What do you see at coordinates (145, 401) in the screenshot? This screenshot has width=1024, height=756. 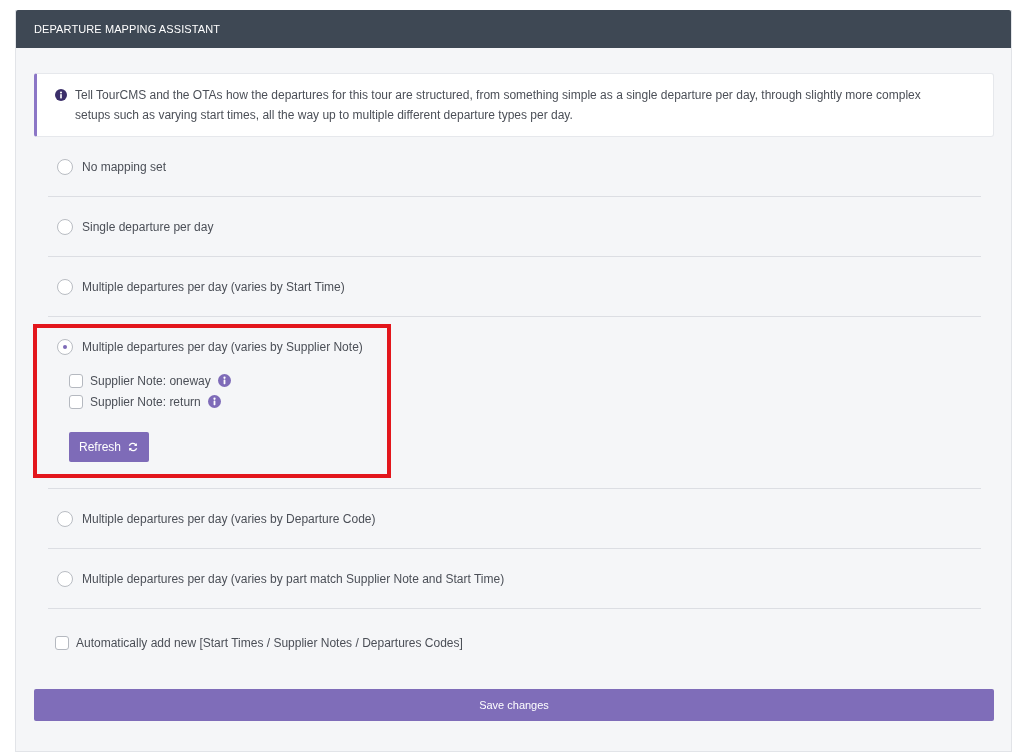 I see `checkbox-label: Supplier Note: return` at bounding box center [145, 401].